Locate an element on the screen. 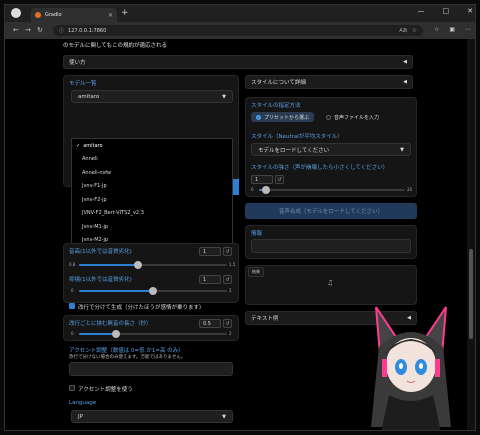  style-strength-label: スタイルの強さ（声が崩壊したら小さくしてください） is located at coordinates (320, 168).